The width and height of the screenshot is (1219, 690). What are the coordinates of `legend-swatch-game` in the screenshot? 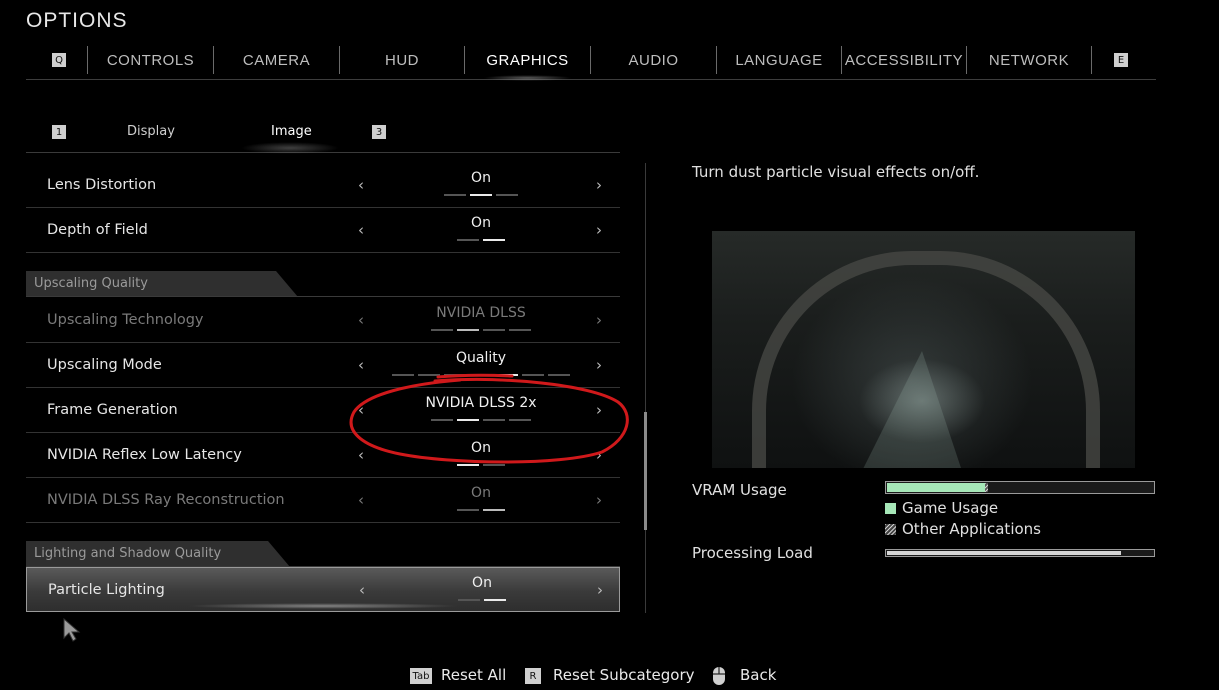 It's located at (890, 508).